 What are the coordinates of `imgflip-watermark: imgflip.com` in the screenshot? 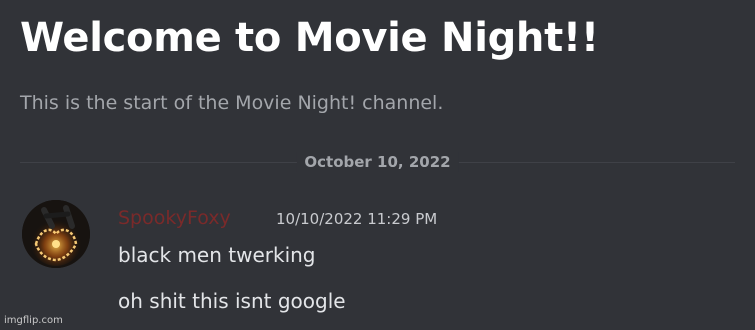 It's located at (33, 320).